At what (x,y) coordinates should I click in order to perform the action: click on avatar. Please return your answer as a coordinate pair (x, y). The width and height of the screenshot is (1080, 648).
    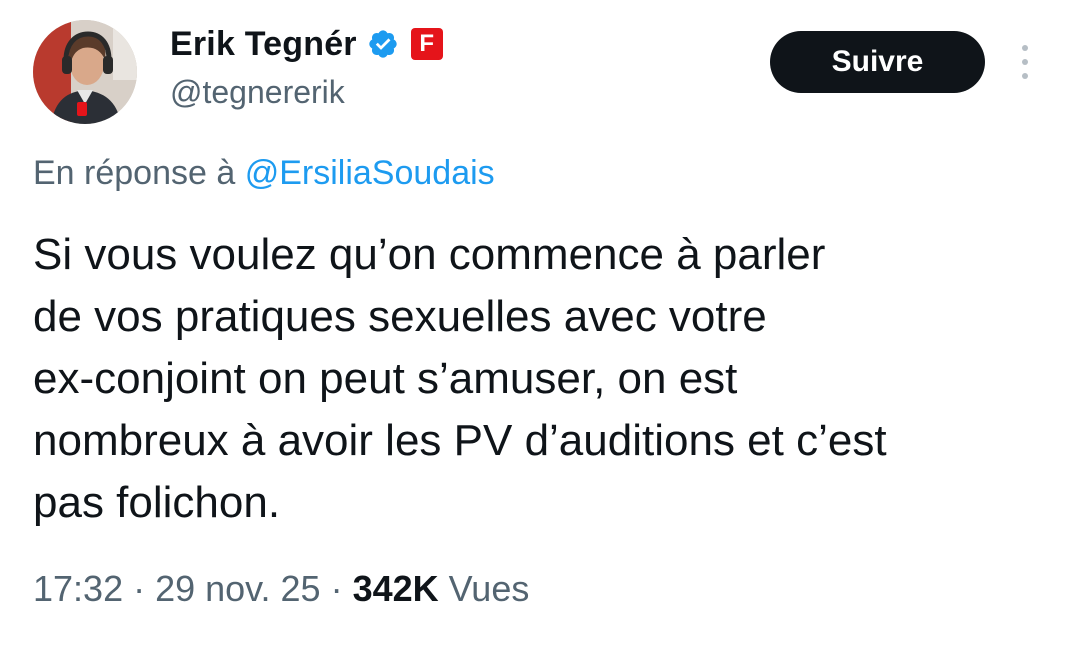
    Looking at the image, I should click on (85, 72).